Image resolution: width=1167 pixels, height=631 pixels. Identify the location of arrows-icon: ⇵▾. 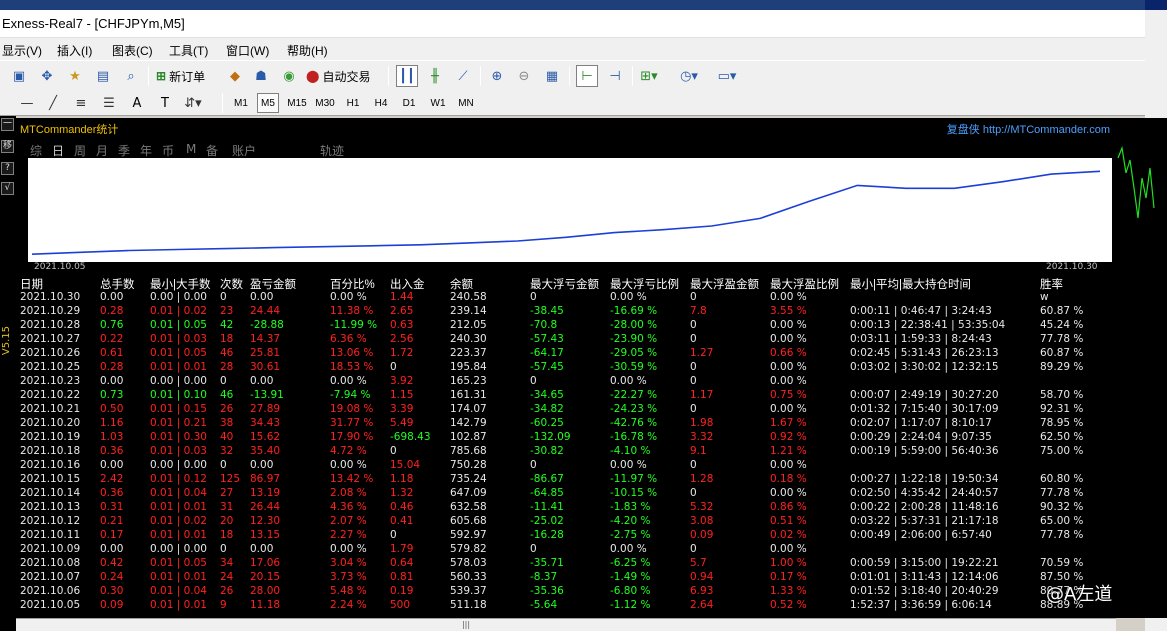
(193, 103).